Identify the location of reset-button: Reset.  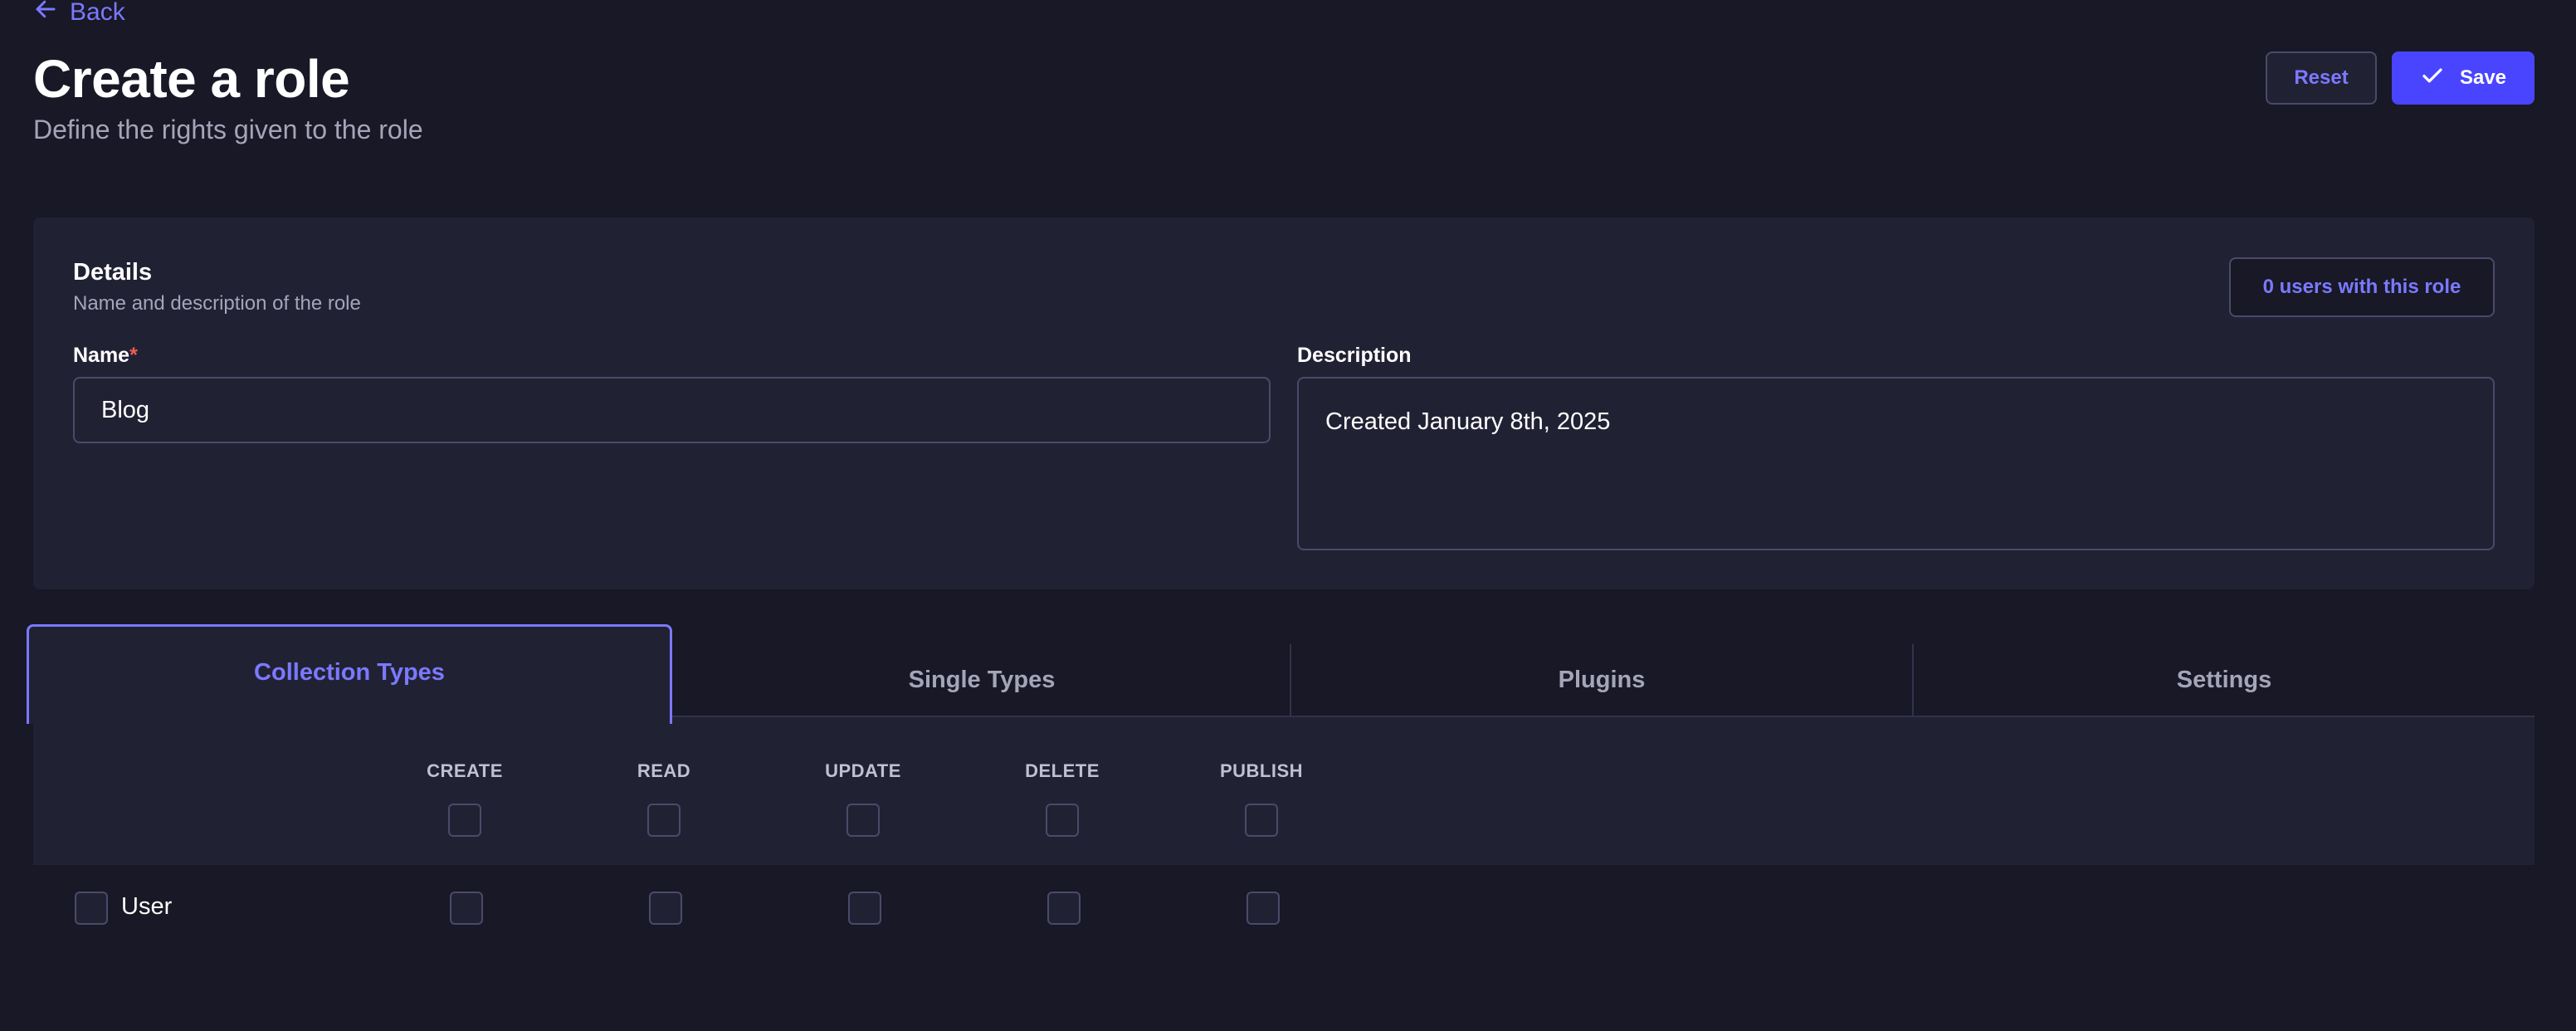
(2321, 78).